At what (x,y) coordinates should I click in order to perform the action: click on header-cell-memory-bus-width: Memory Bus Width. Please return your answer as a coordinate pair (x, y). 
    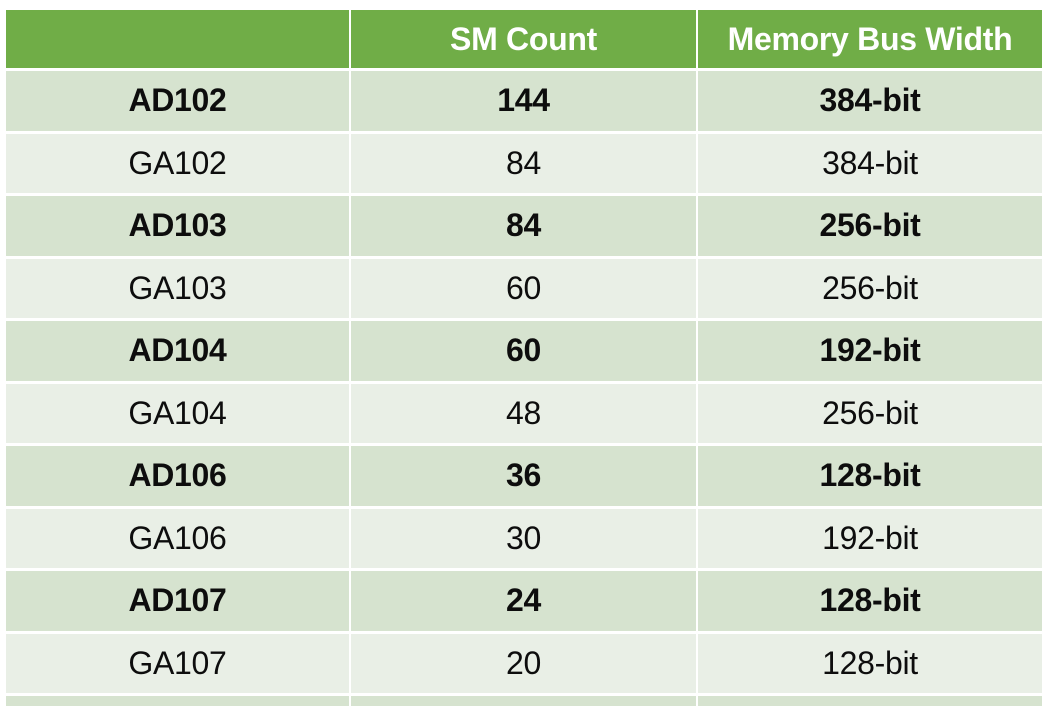
    Looking at the image, I should click on (870, 39).